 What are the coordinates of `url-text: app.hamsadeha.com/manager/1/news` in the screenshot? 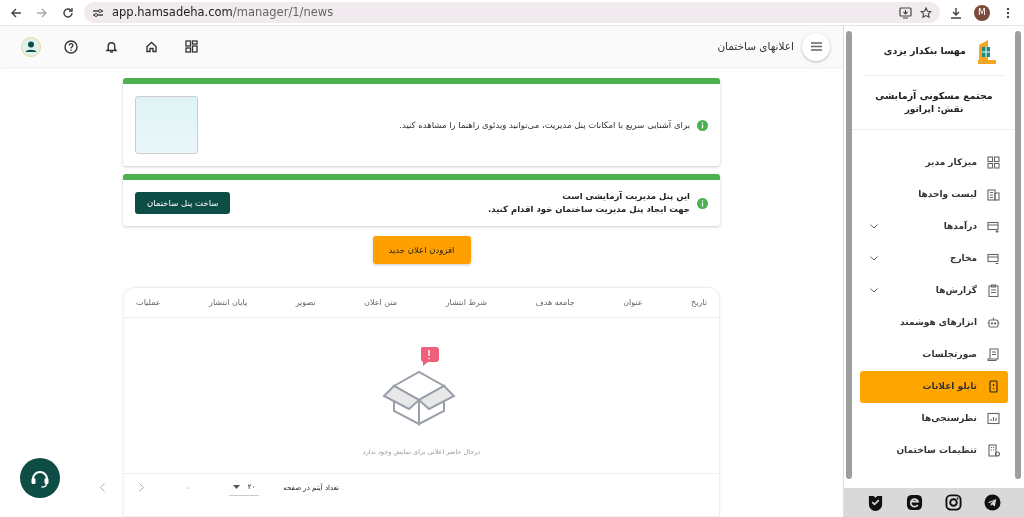 It's located at (223, 12).